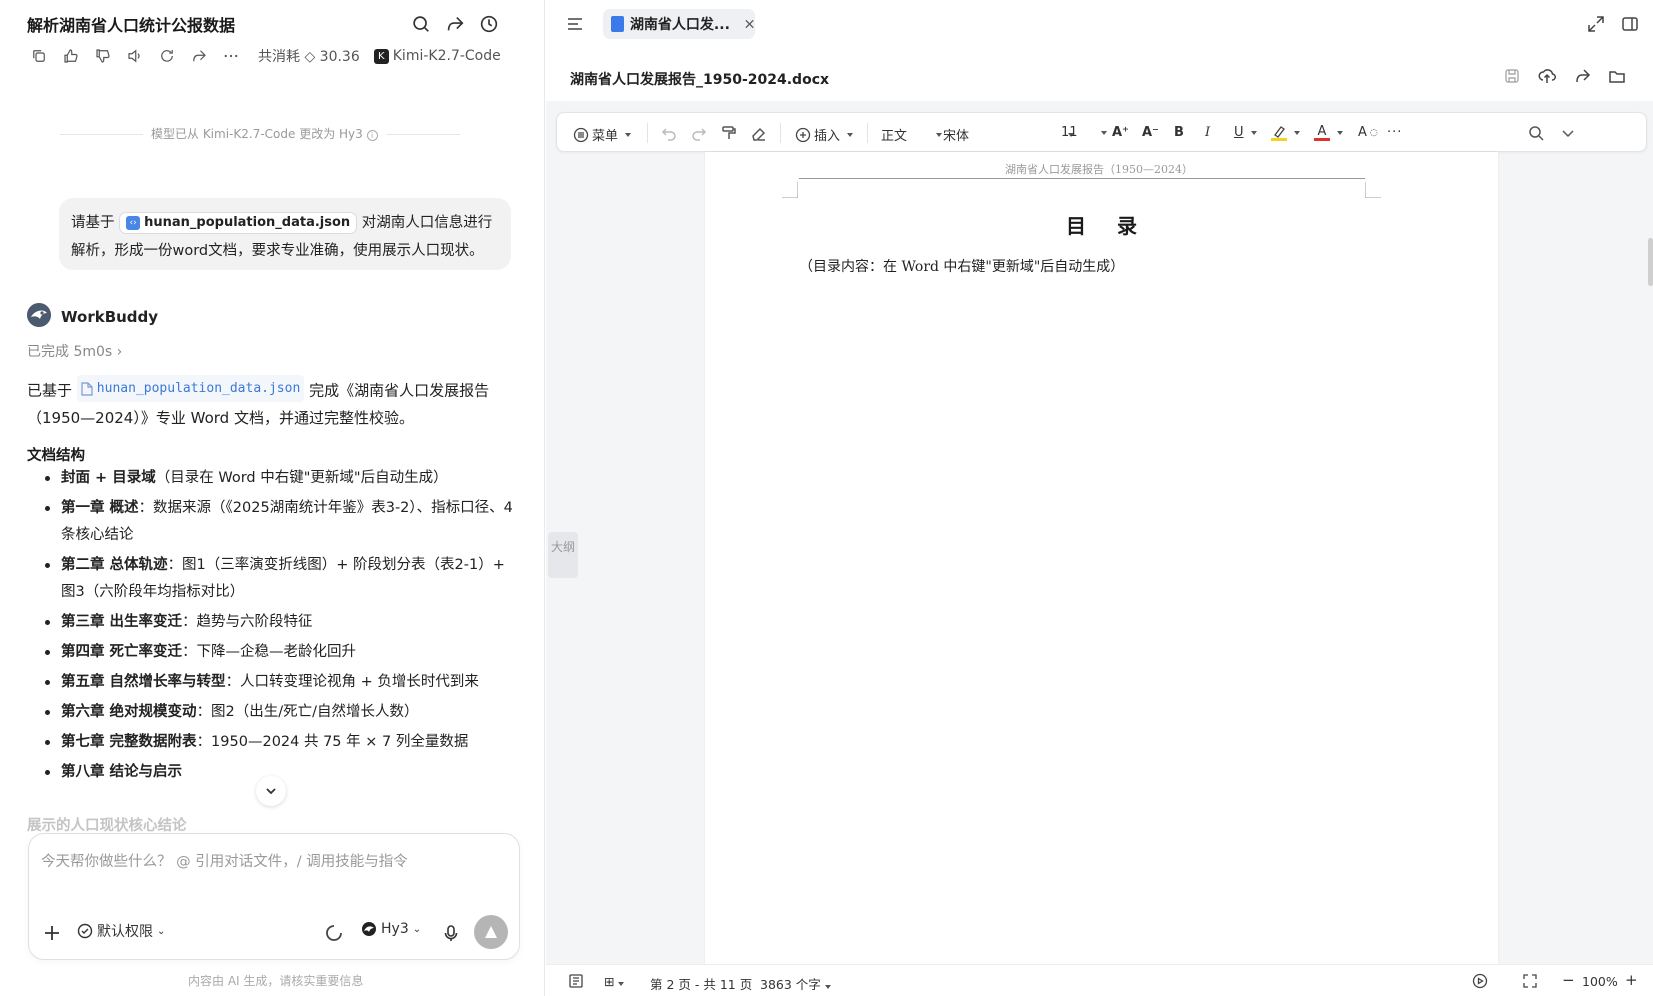  Describe the element at coordinates (729, 133) in the screenshot. I see `format-painter-icon` at that location.